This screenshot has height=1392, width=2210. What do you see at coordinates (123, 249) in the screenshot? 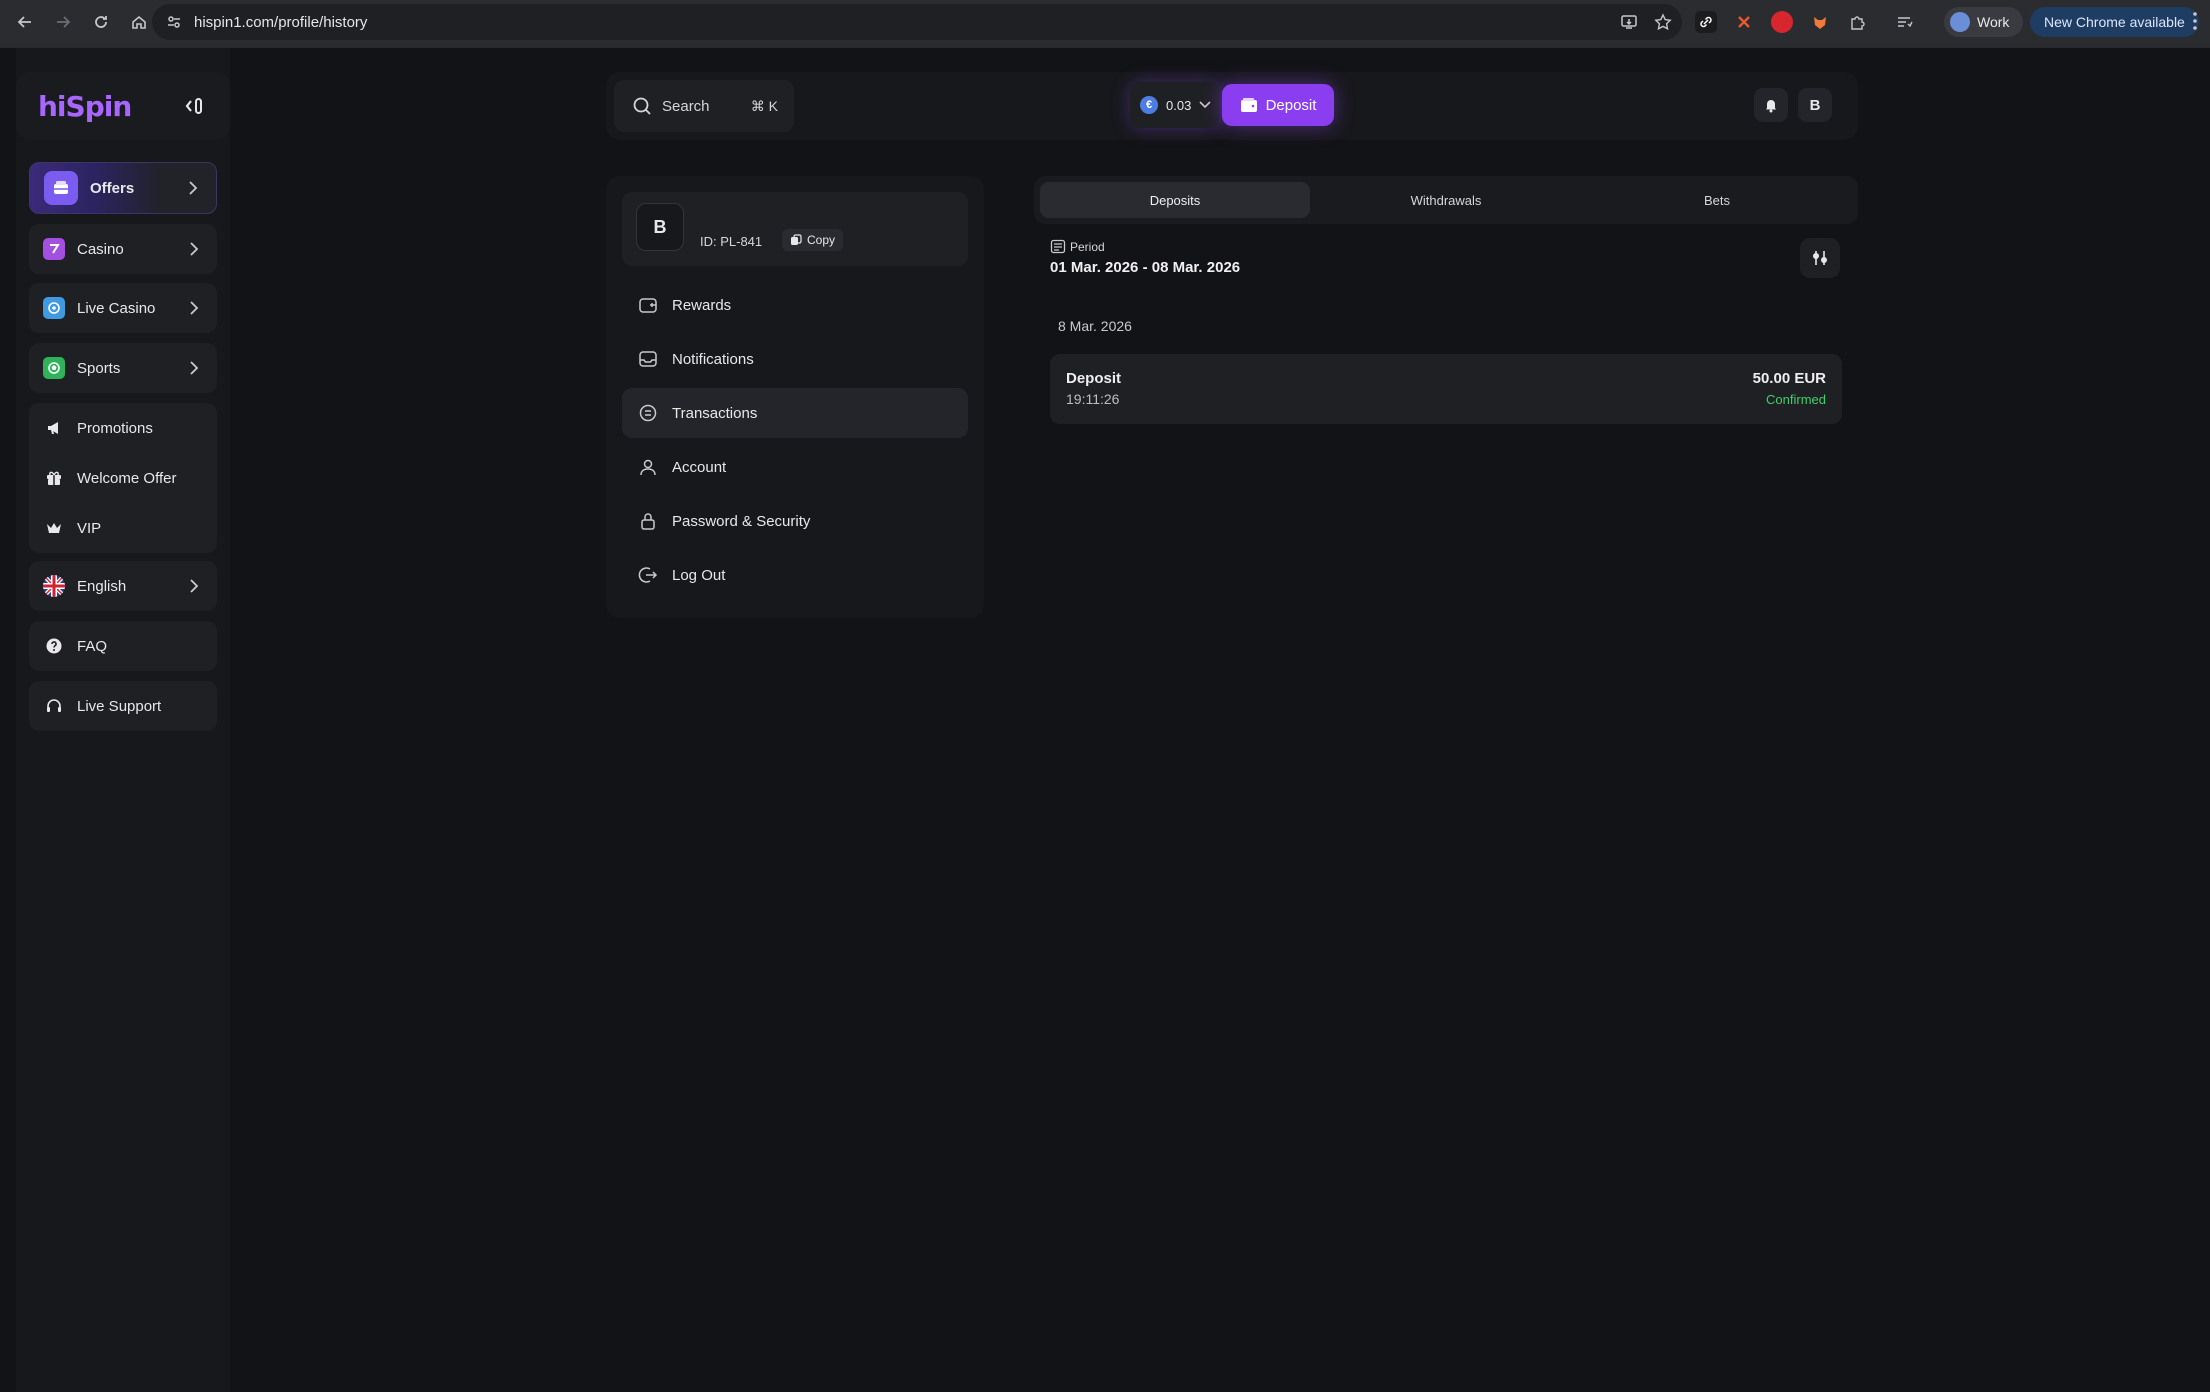
I see `sidebar-item-casino: Casino` at bounding box center [123, 249].